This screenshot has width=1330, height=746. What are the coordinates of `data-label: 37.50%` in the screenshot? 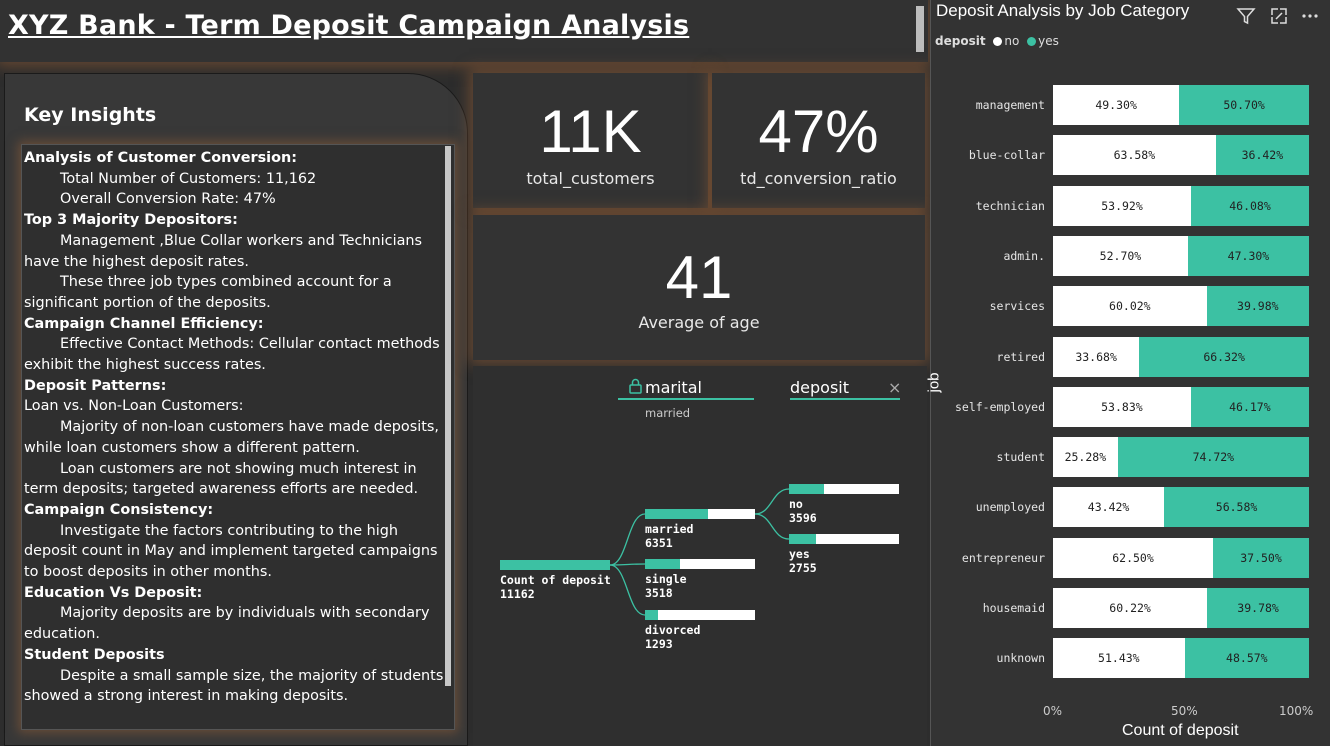 It's located at (1261, 557).